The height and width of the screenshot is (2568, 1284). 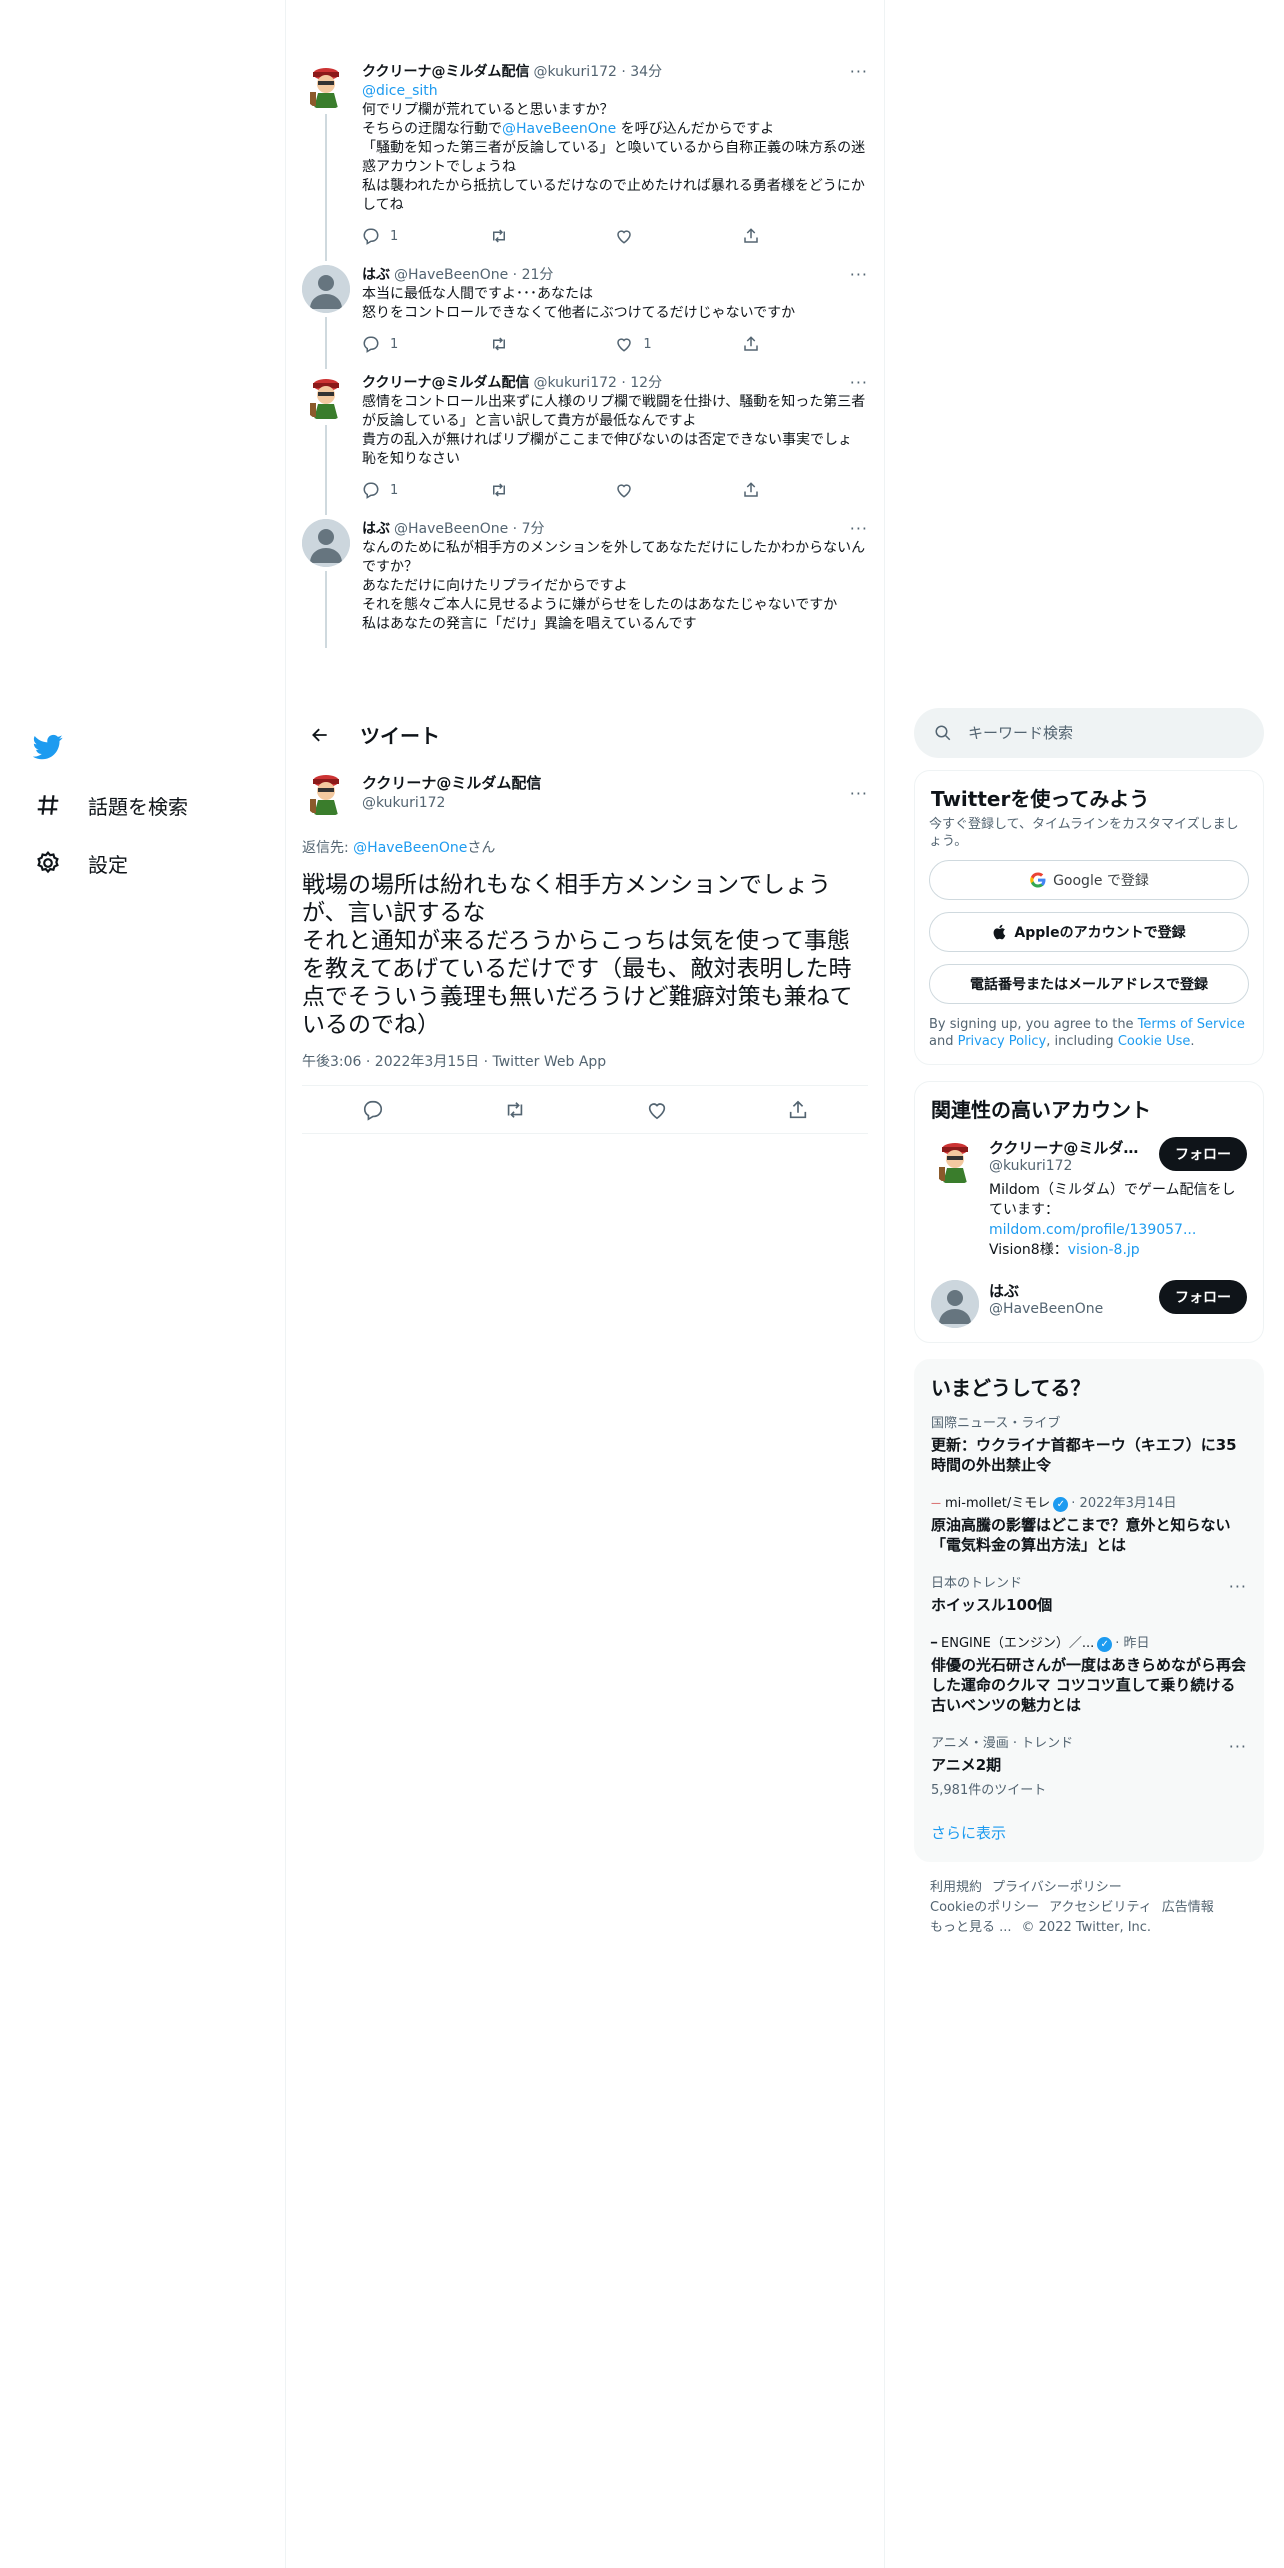 I want to click on terms-link: Terms of Service, so click(x=1191, y=1024).